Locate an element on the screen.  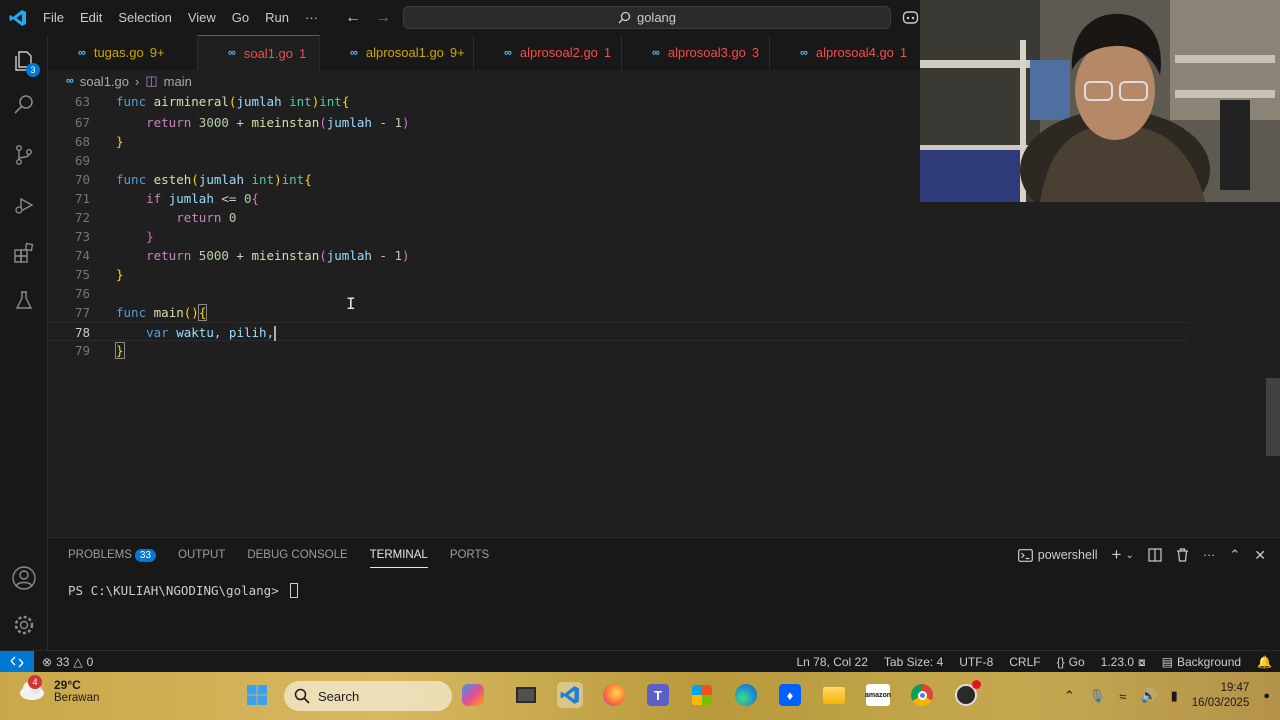
background-status: ▤ Background is located at coordinates (1201, 662).